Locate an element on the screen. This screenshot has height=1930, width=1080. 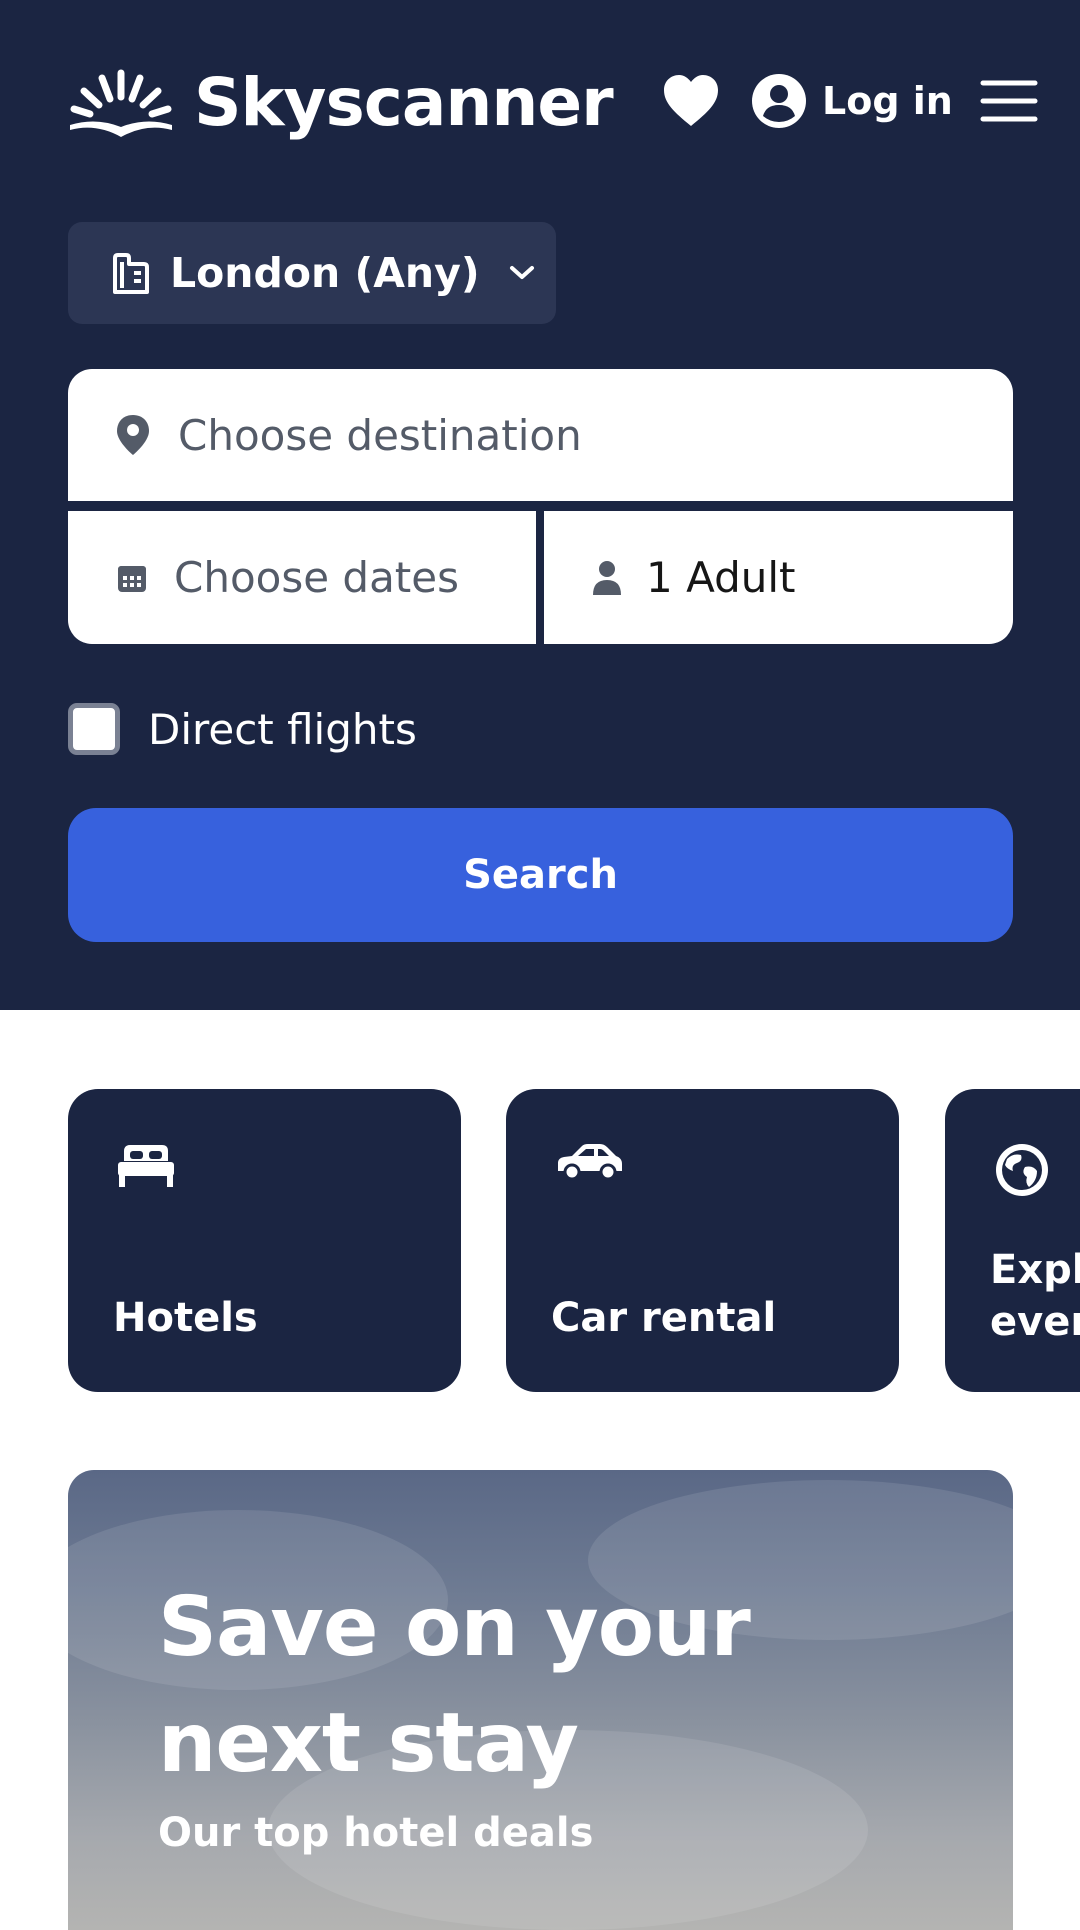
chevron-down-icon is located at coordinates (522, 273).